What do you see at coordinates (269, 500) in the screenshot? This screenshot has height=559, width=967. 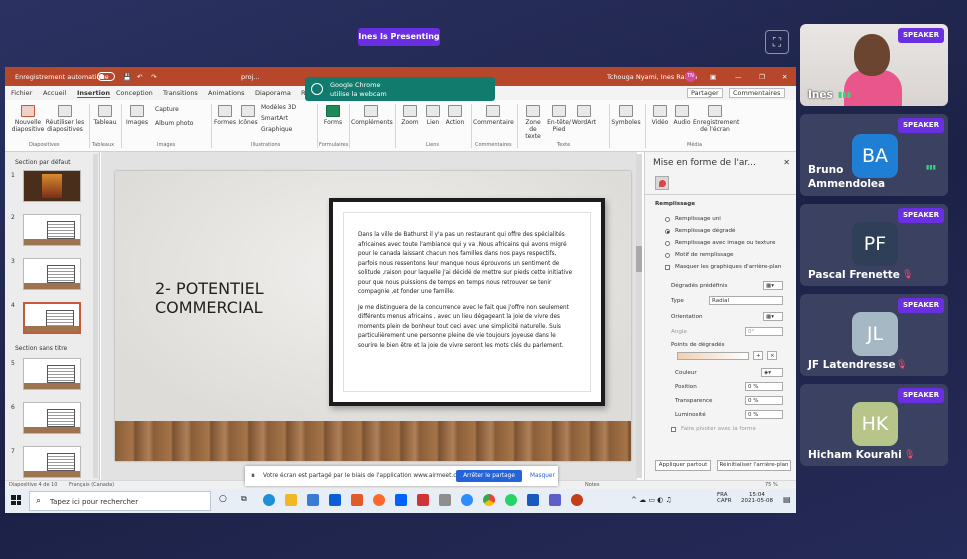 I see `edge-icon` at bounding box center [269, 500].